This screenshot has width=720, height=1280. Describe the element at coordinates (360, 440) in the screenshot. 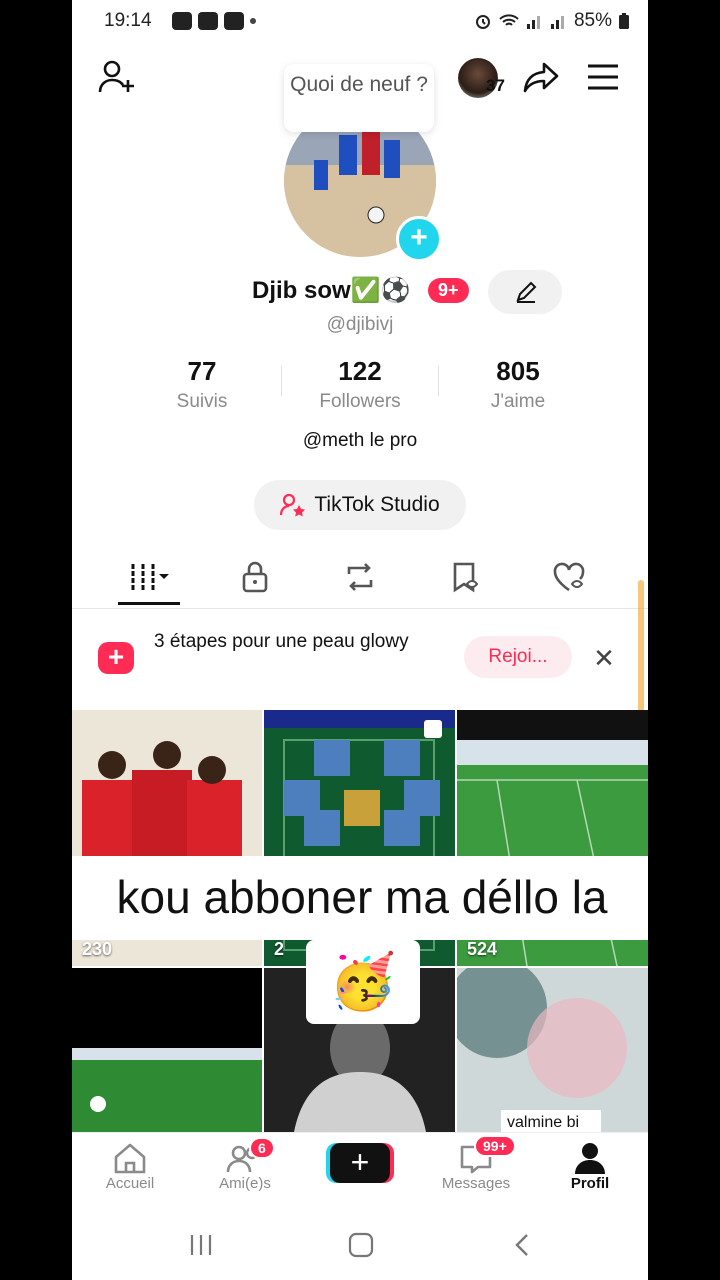

I see `bio: @meth le pro` at that location.